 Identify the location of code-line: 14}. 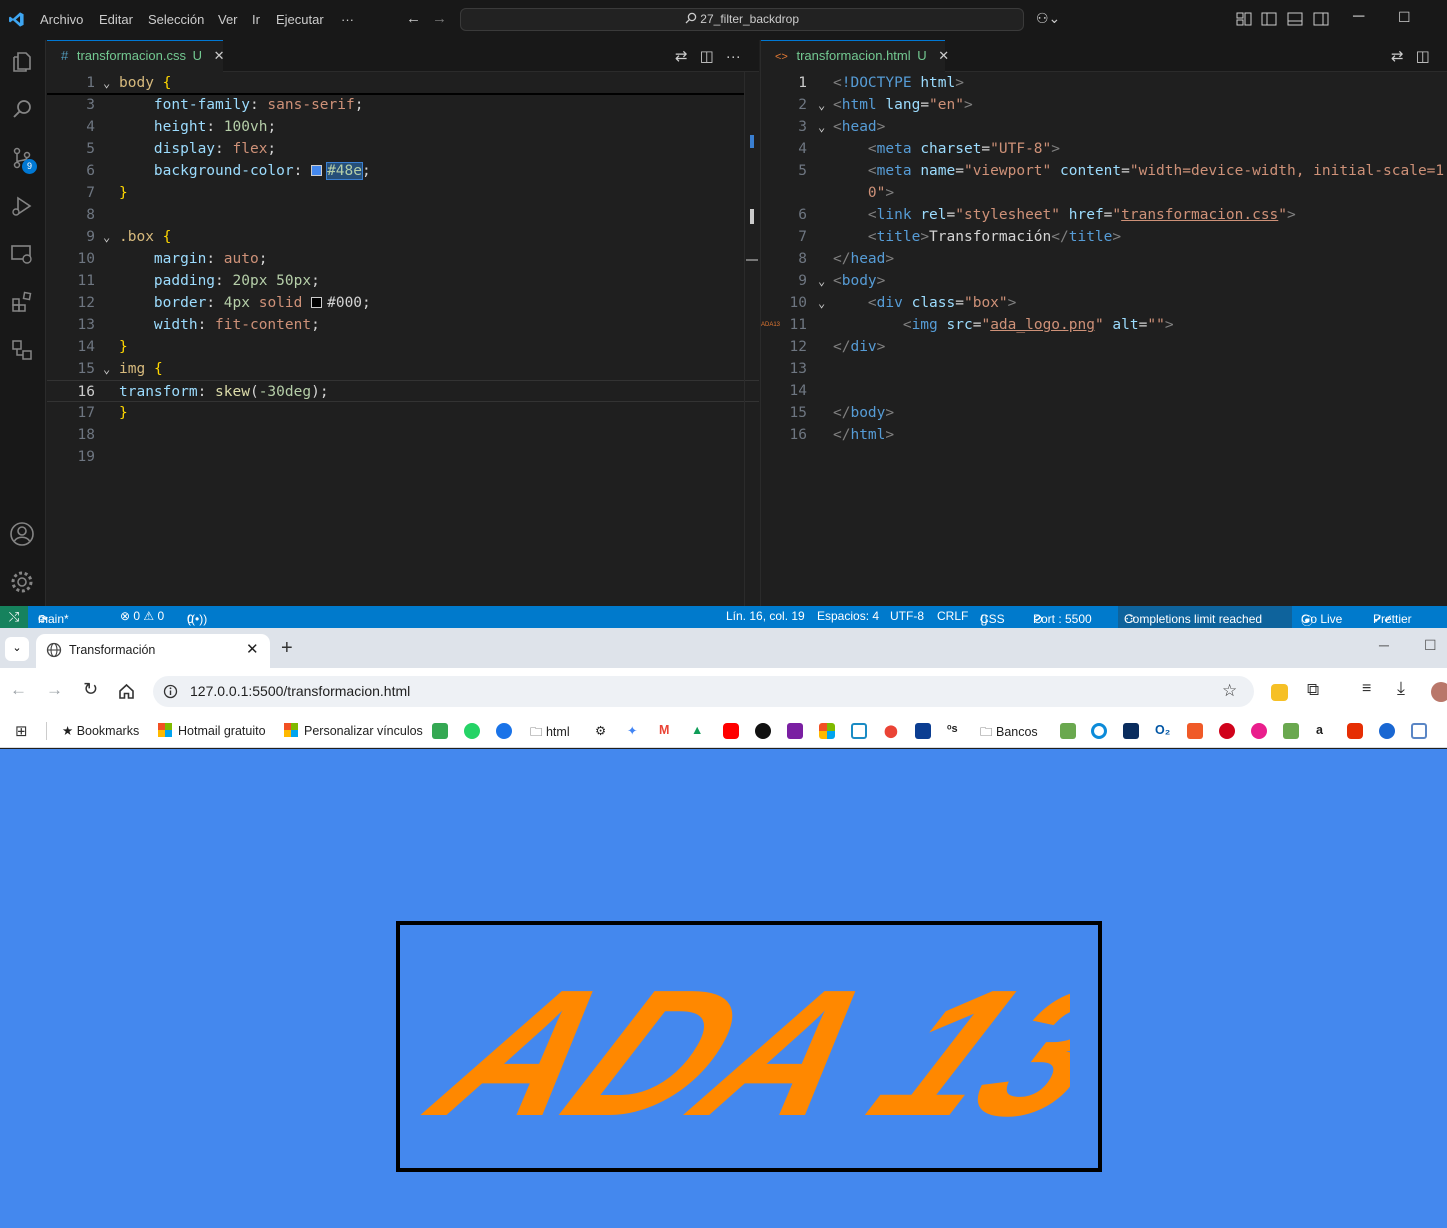
(403, 347).